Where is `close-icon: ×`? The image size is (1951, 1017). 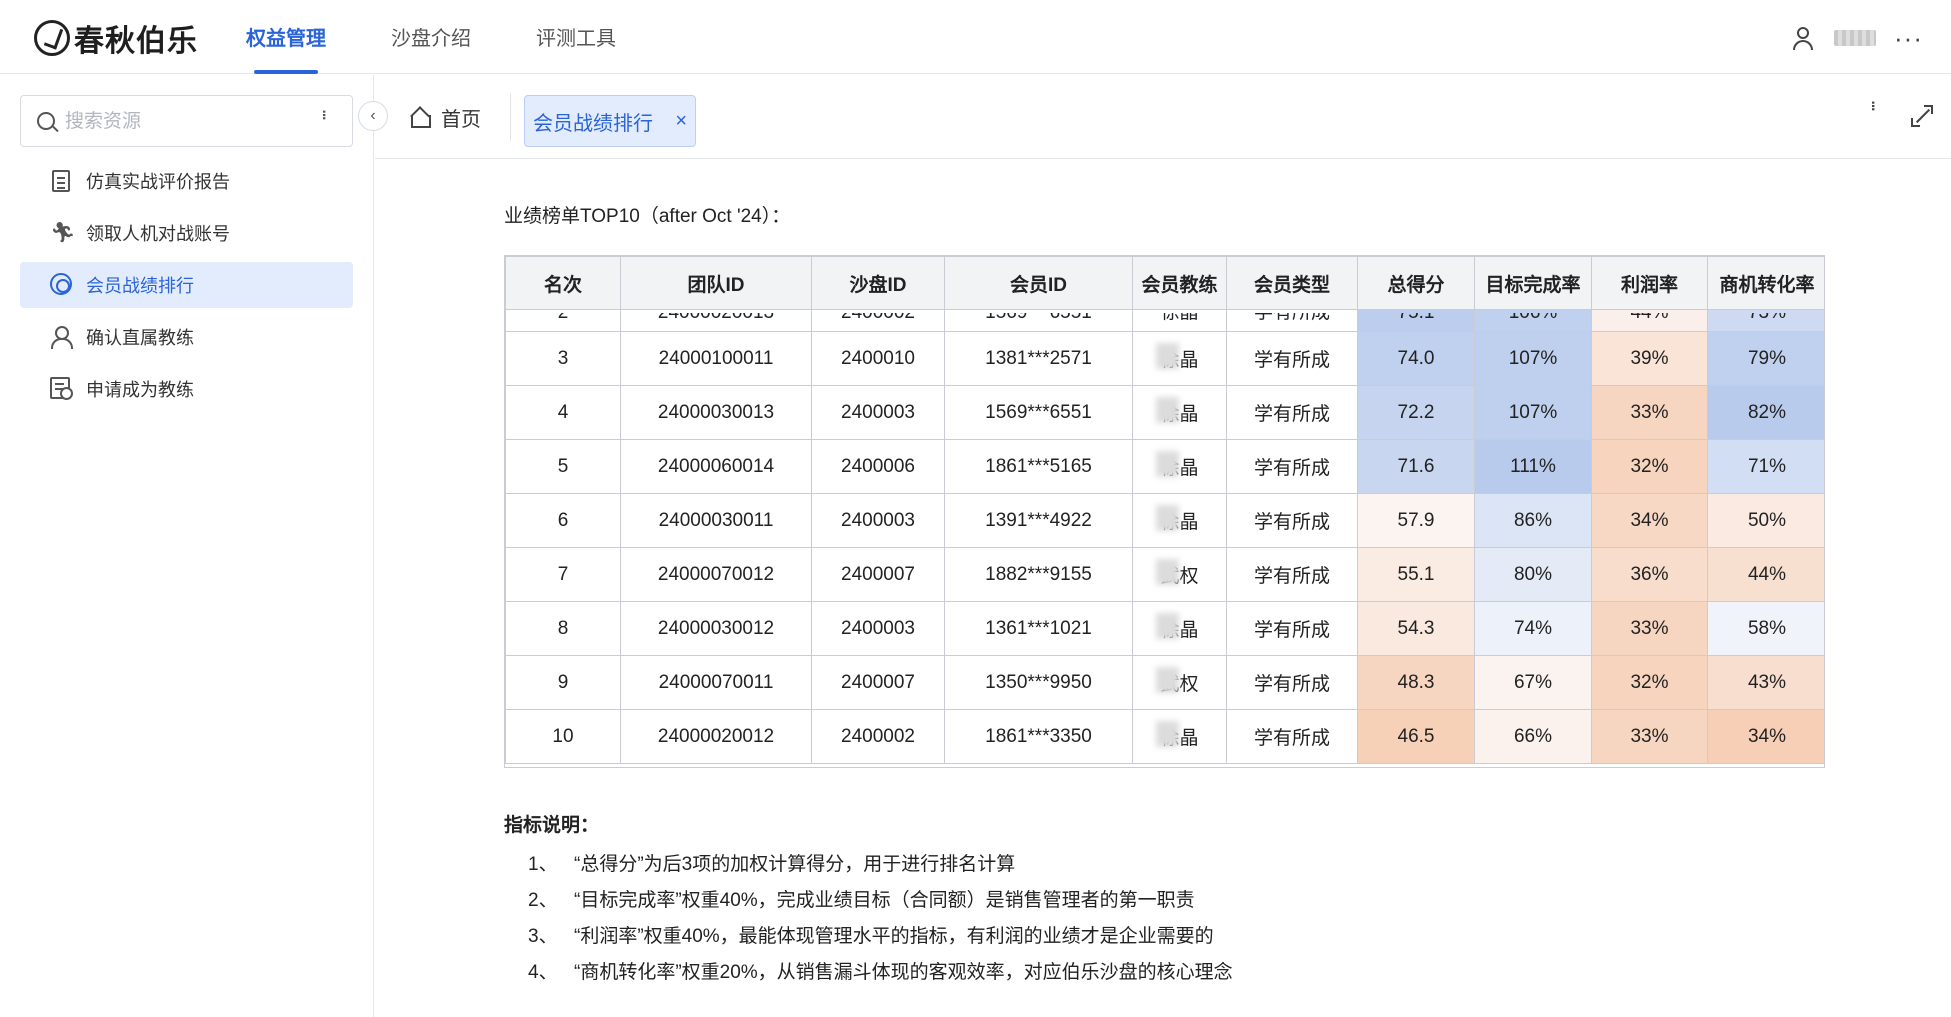
close-icon: × is located at coordinates (681, 121).